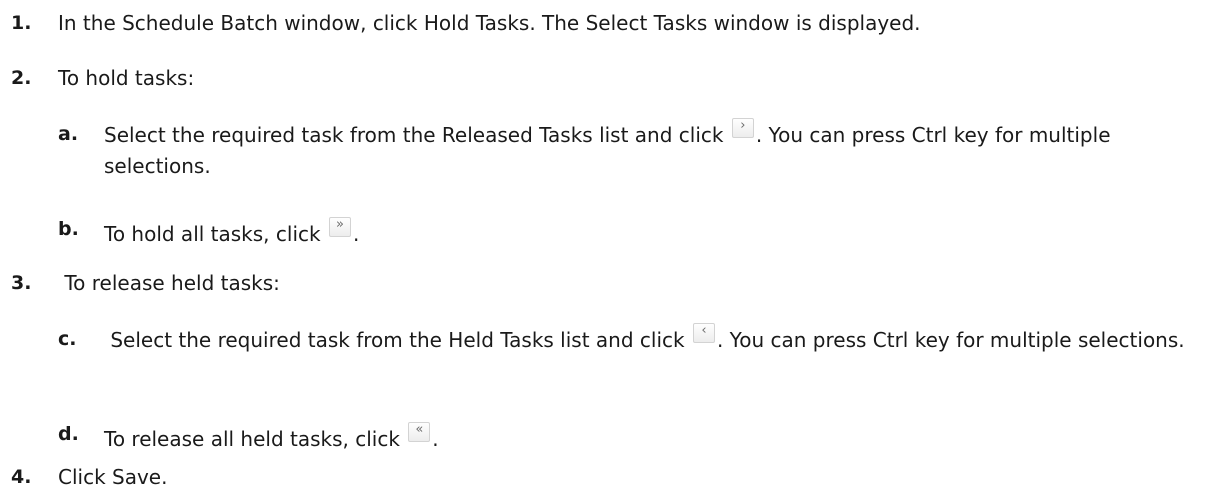 The height and width of the screenshot is (490, 1217). I want to click on step-number: 1., so click(21, 23).